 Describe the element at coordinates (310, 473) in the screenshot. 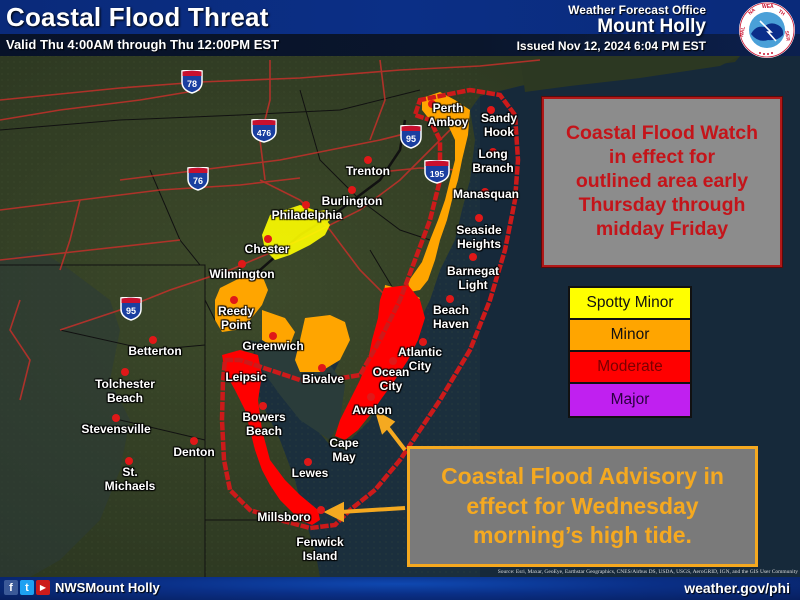

I see `city-label-lewes: Lewes` at that location.